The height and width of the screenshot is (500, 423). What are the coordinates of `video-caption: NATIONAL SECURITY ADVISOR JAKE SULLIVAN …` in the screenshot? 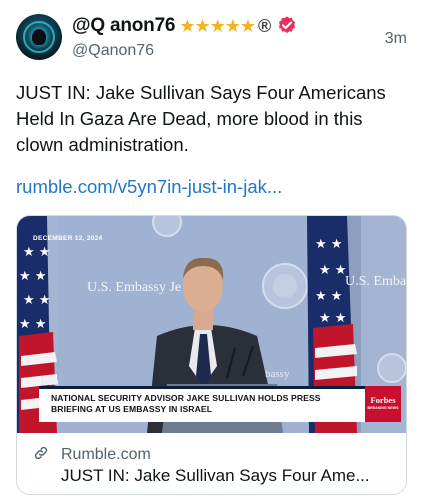 It's located at (186, 403).